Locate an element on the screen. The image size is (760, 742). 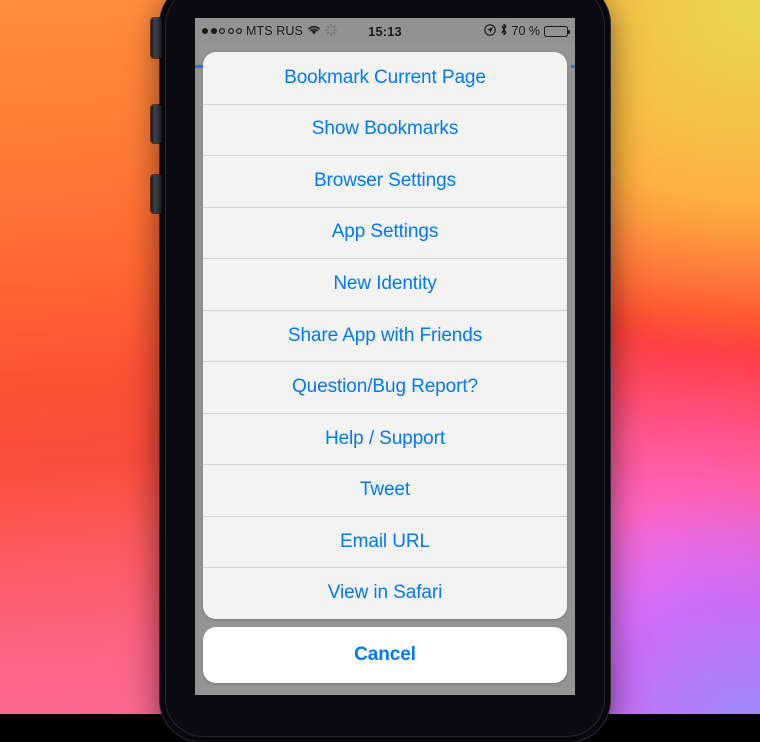
action-item-label: Bookmark Current Page is located at coordinates (385, 77).